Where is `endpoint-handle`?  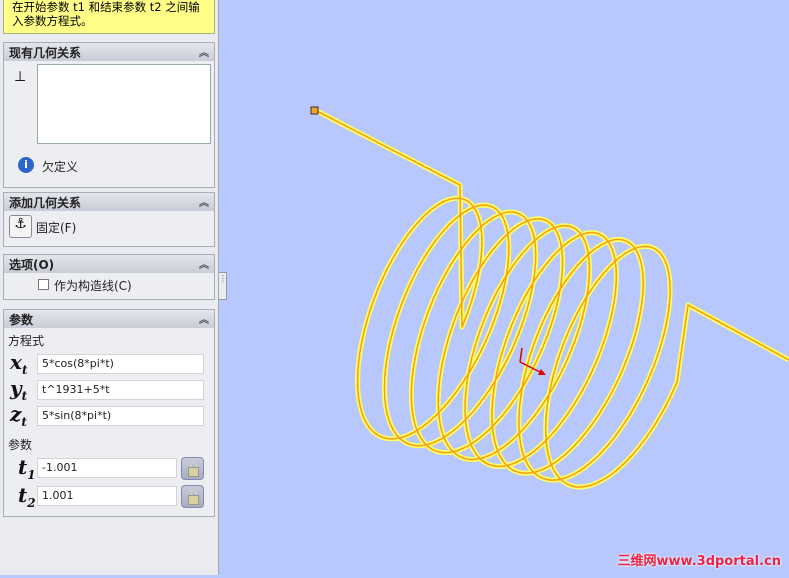 endpoint-handle is located at coordinates (314, 110).